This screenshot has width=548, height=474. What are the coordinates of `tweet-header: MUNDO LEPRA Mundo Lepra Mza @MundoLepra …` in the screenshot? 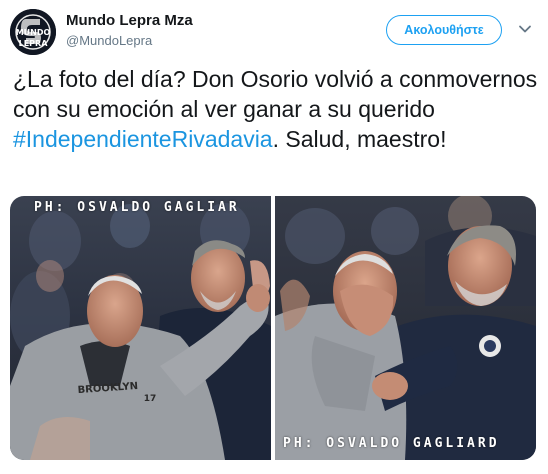 It's located at (274, 30).